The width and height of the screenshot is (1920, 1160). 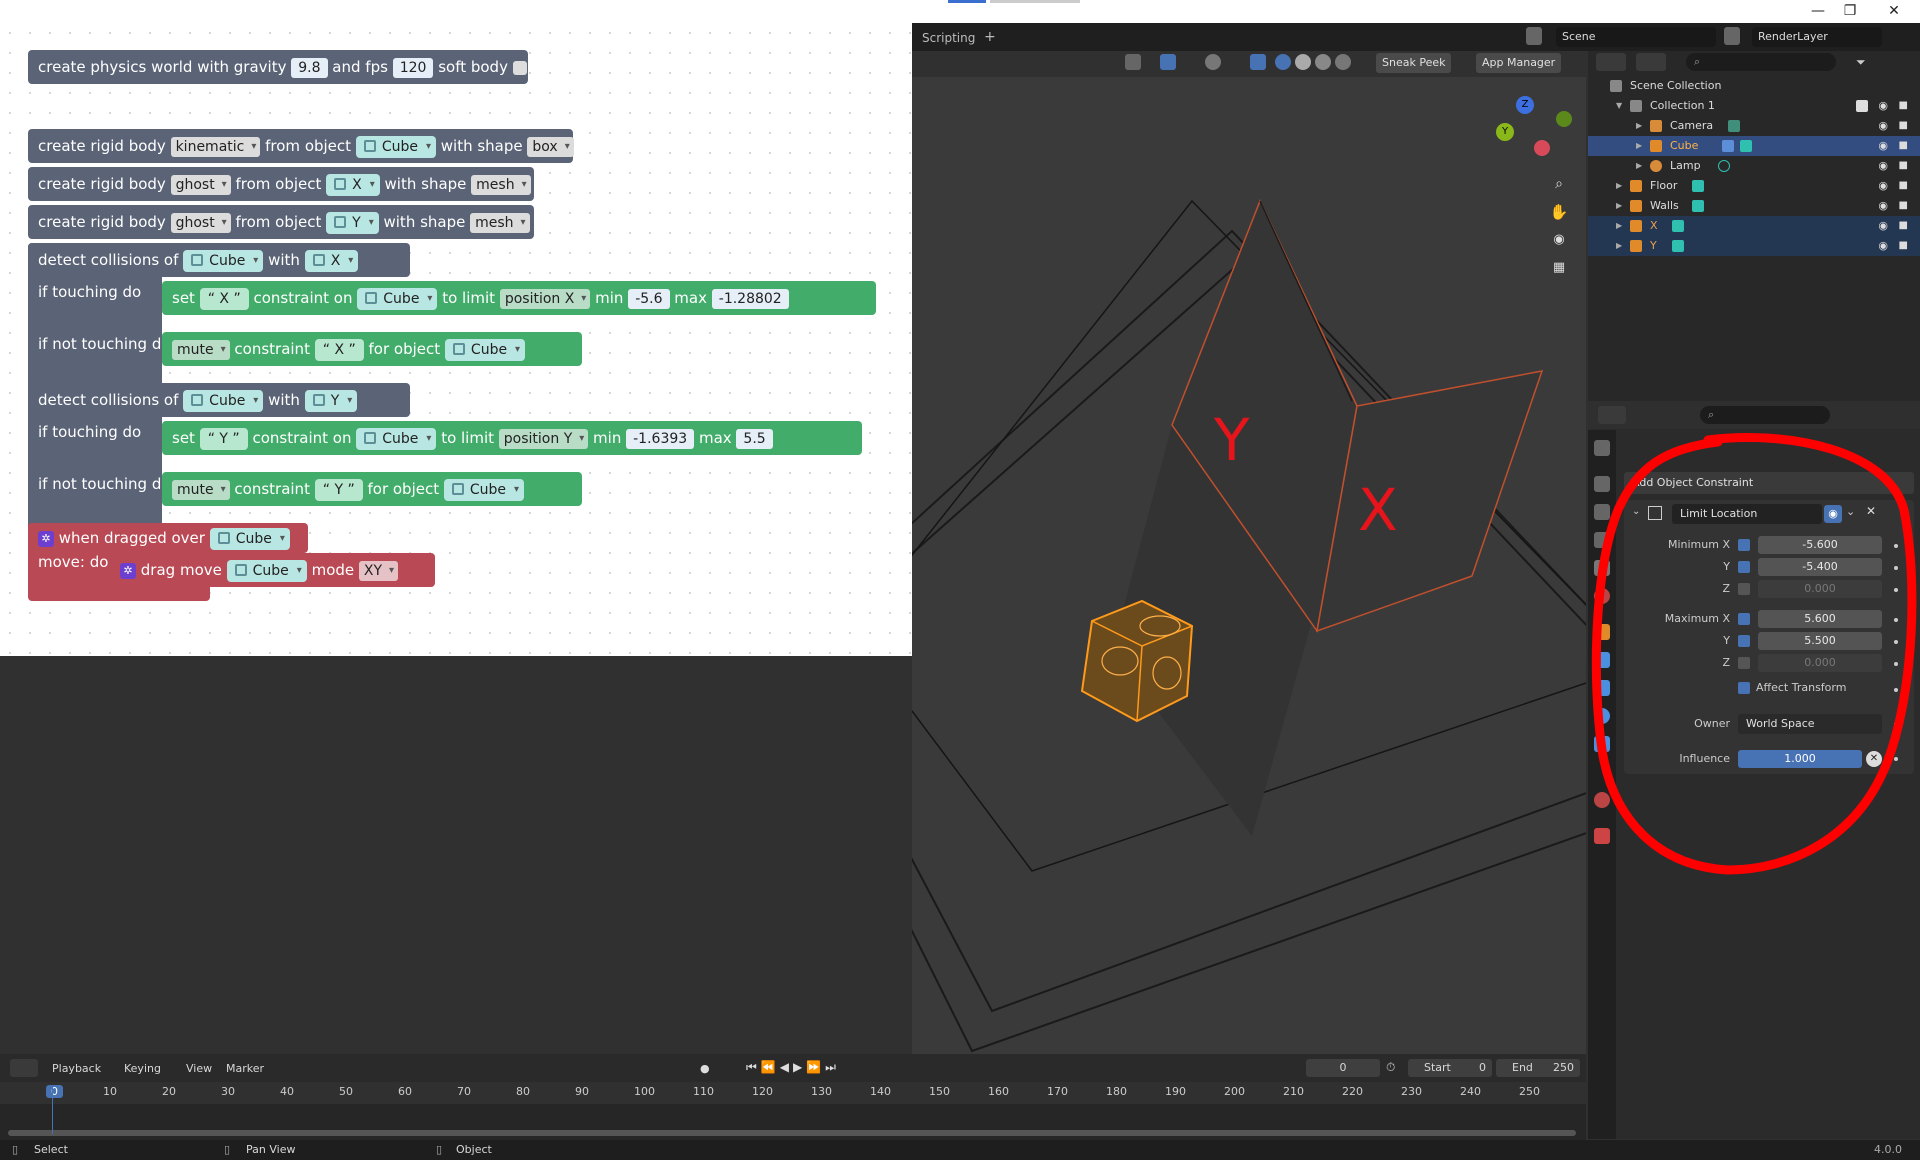 I want to click on mute1-dropdown: mute, so click(x=201, y=349).